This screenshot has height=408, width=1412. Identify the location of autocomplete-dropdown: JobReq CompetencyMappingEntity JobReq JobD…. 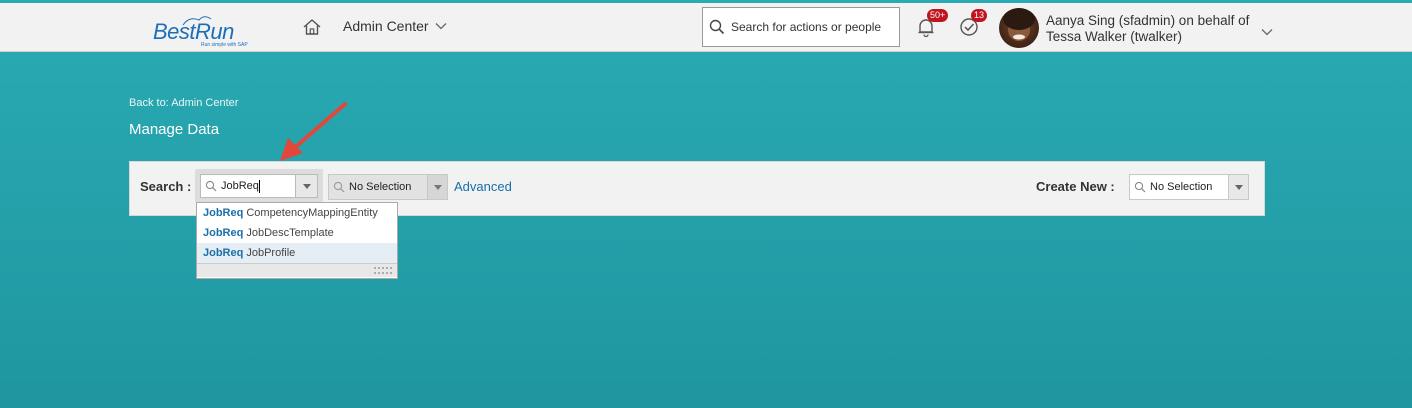
(297, 240).